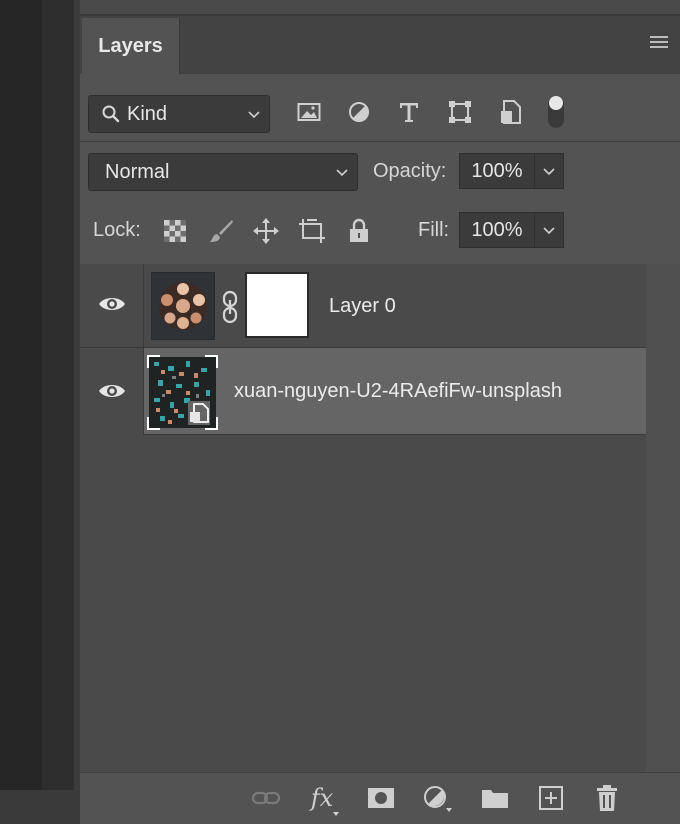 Image resolution: width=680 pixels, height=824 pixels. Describe the element at coordinates (607, 798) in the screenshot. I see `delete-layer-icon` at that location.